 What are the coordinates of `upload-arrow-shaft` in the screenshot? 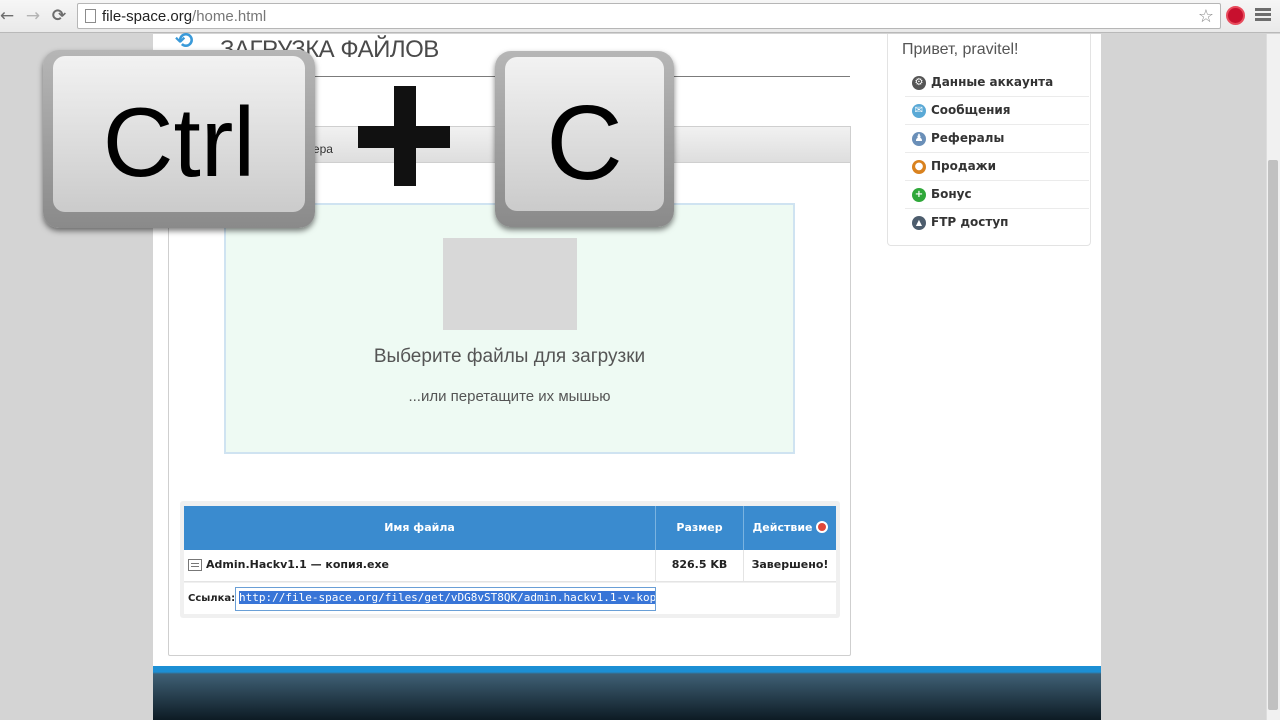 It's located at (510, 284).